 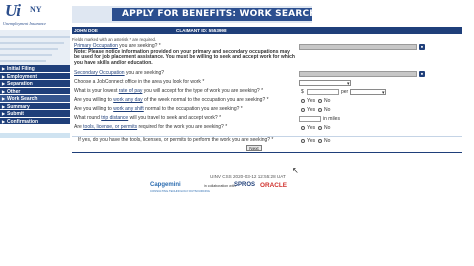 I want to click on sidebar-item-label: Confirmation, so click(x=23, y=121).